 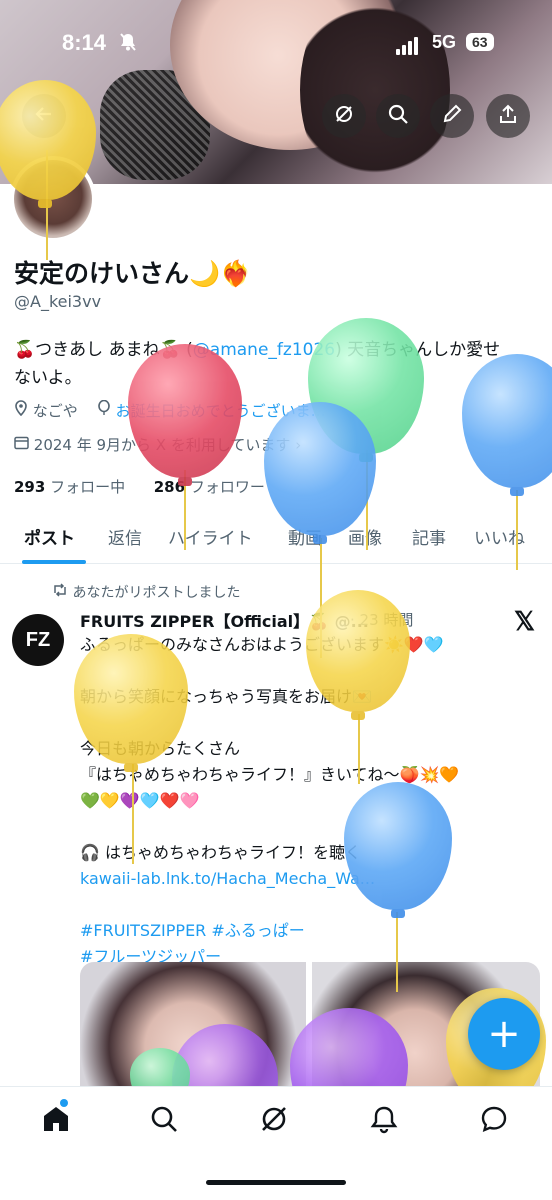 What do you see at coordinates (24, 445) in the screenshot?
I see `calendar-icon` at bounding box center [24, 445].